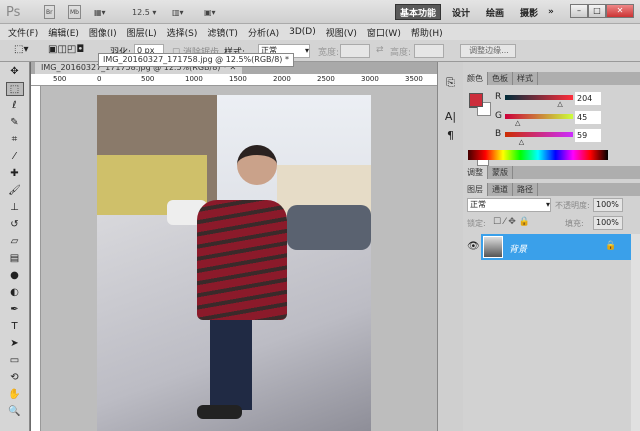 This screenshot has height=431, width=640. What do you see at coordinates (539, 134) in the screenshot?
I see `b-slider` at bounding box center [539, 134].